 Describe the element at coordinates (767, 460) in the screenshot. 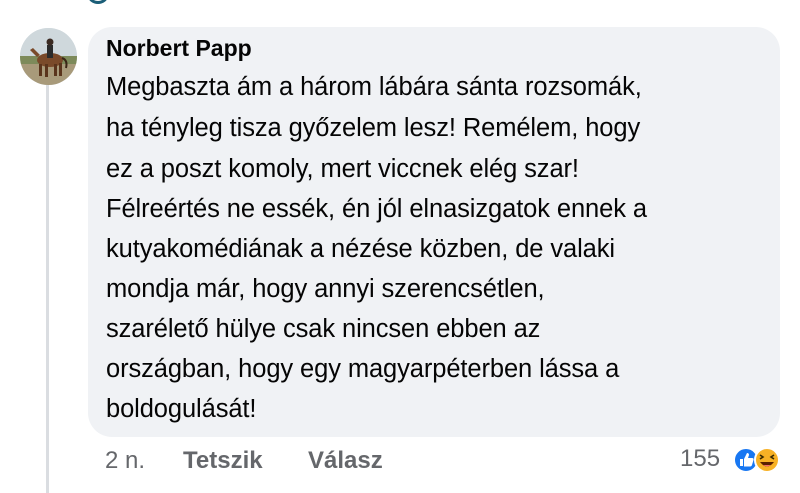

I see `haha-reaction-icon` at that location.